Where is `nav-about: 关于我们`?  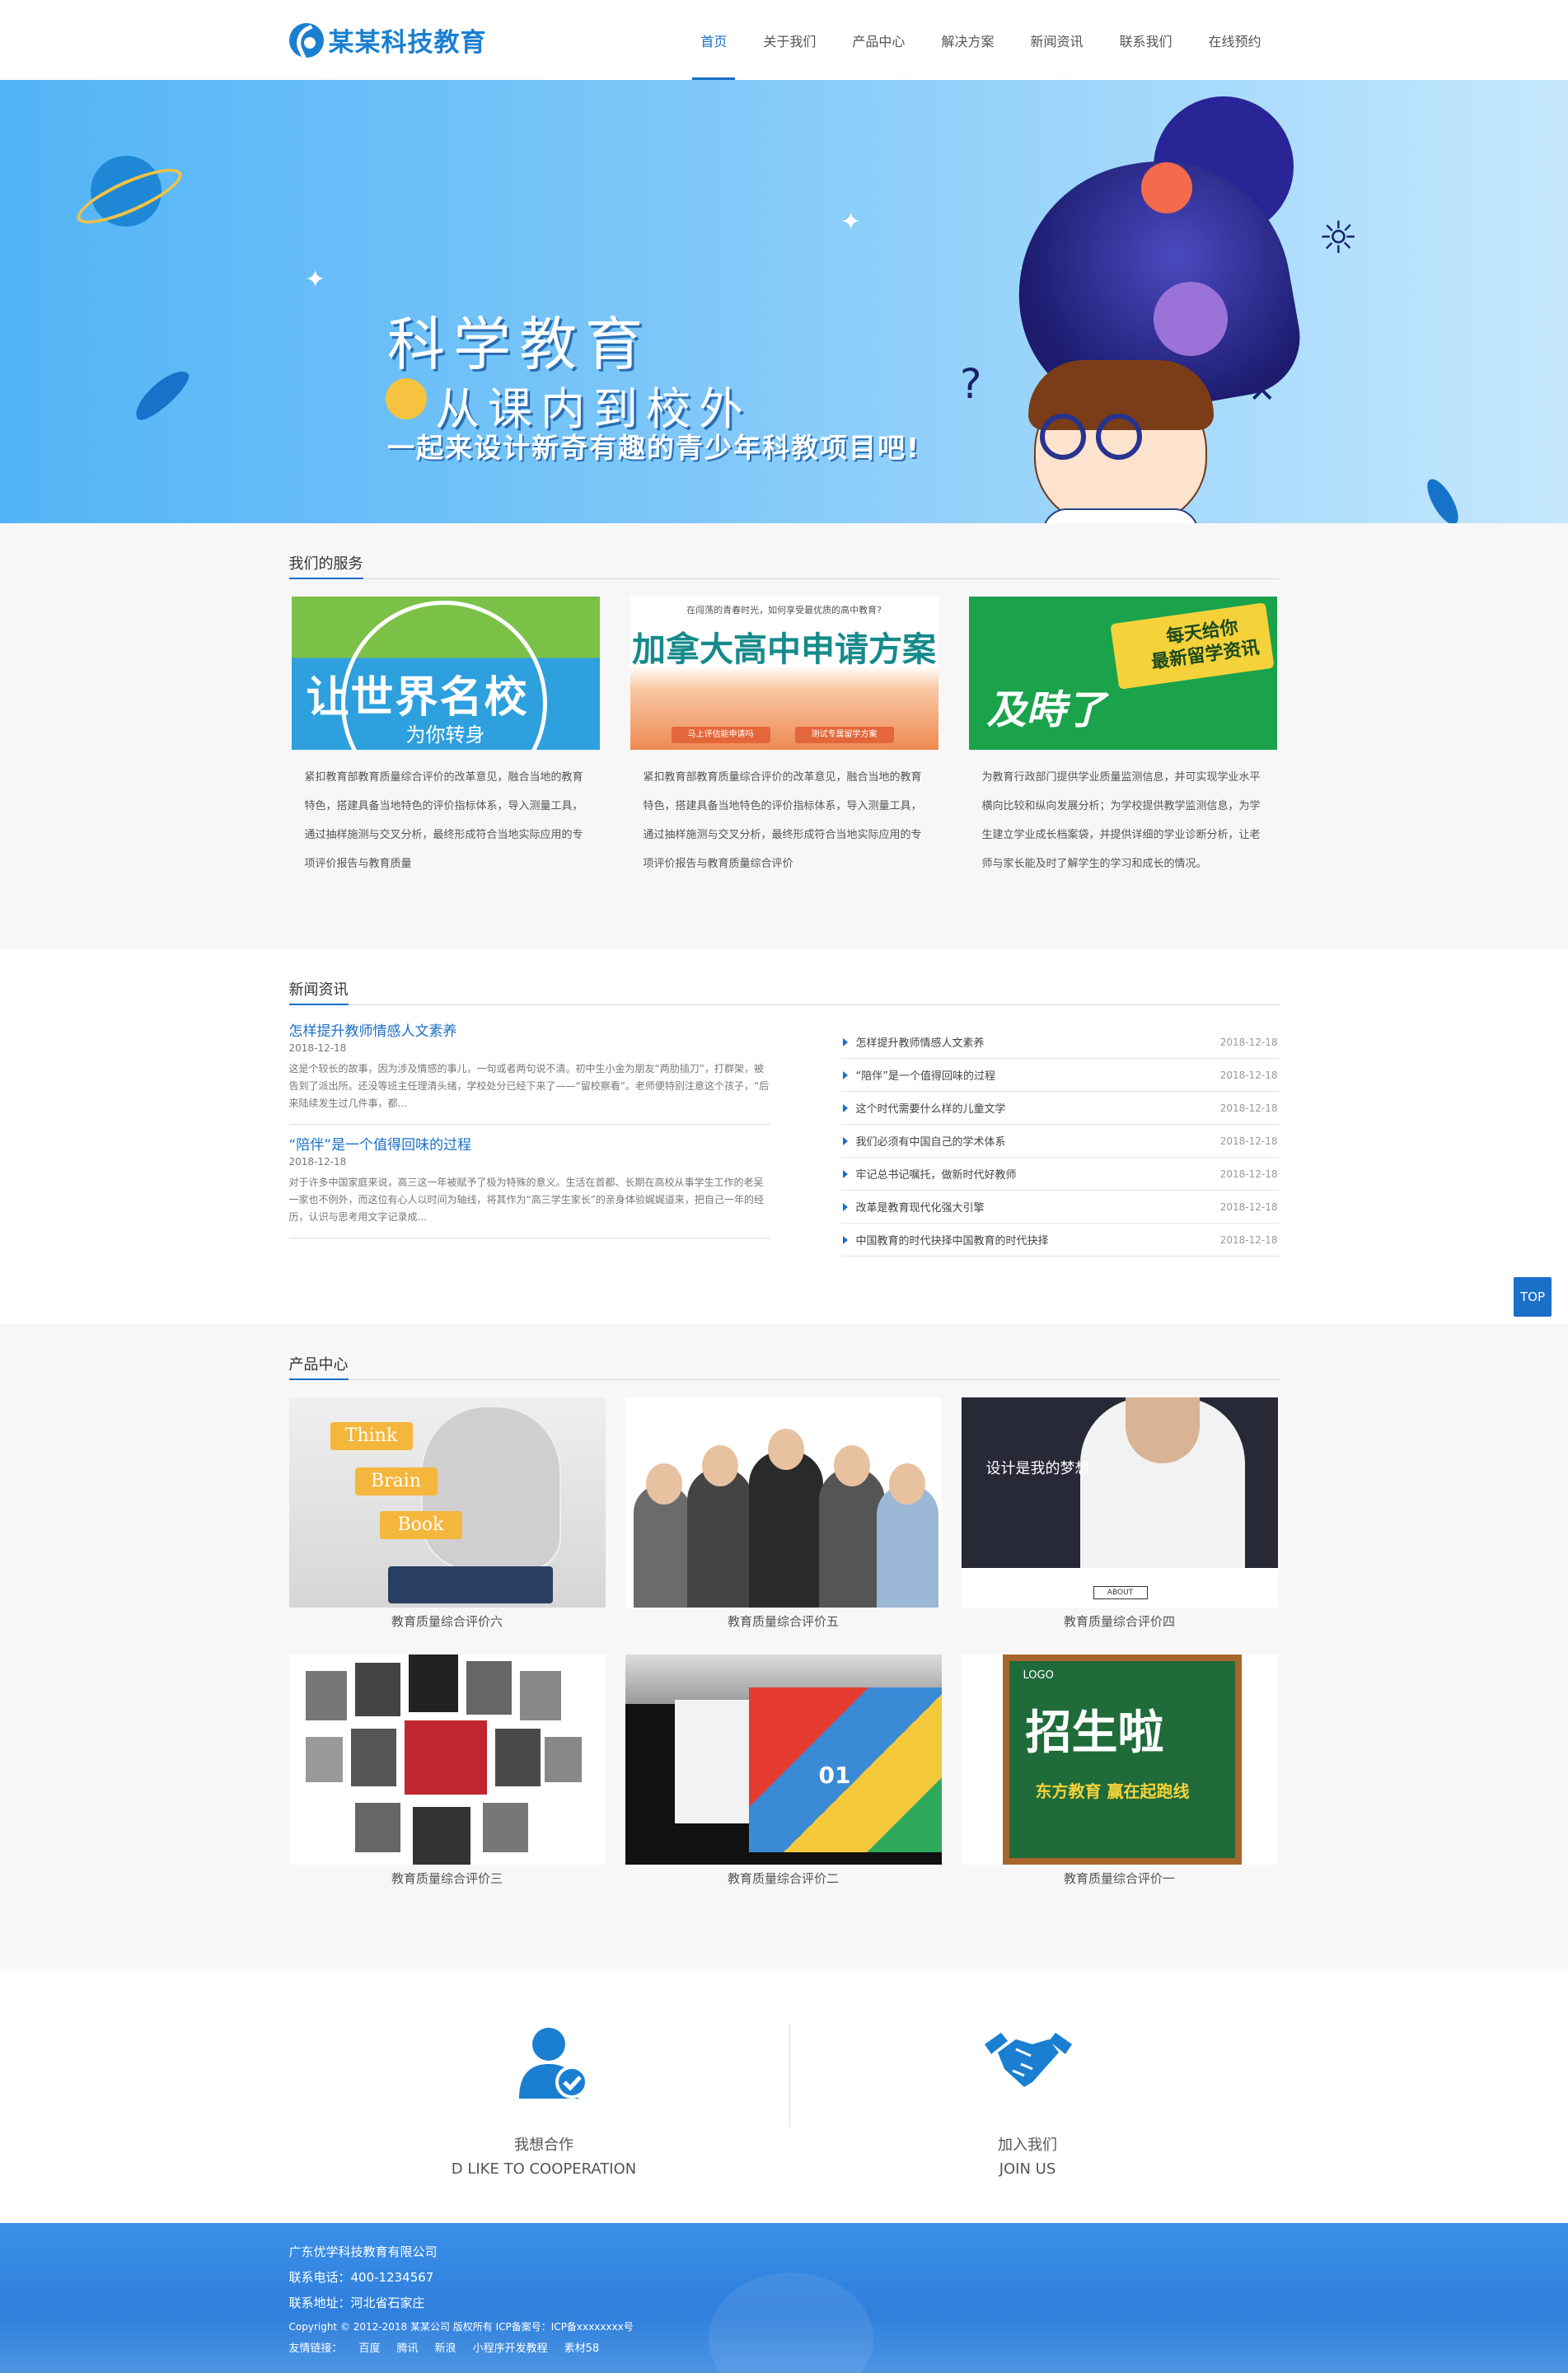
nav-about: 关于我们 is located at coordinates (789, 40).